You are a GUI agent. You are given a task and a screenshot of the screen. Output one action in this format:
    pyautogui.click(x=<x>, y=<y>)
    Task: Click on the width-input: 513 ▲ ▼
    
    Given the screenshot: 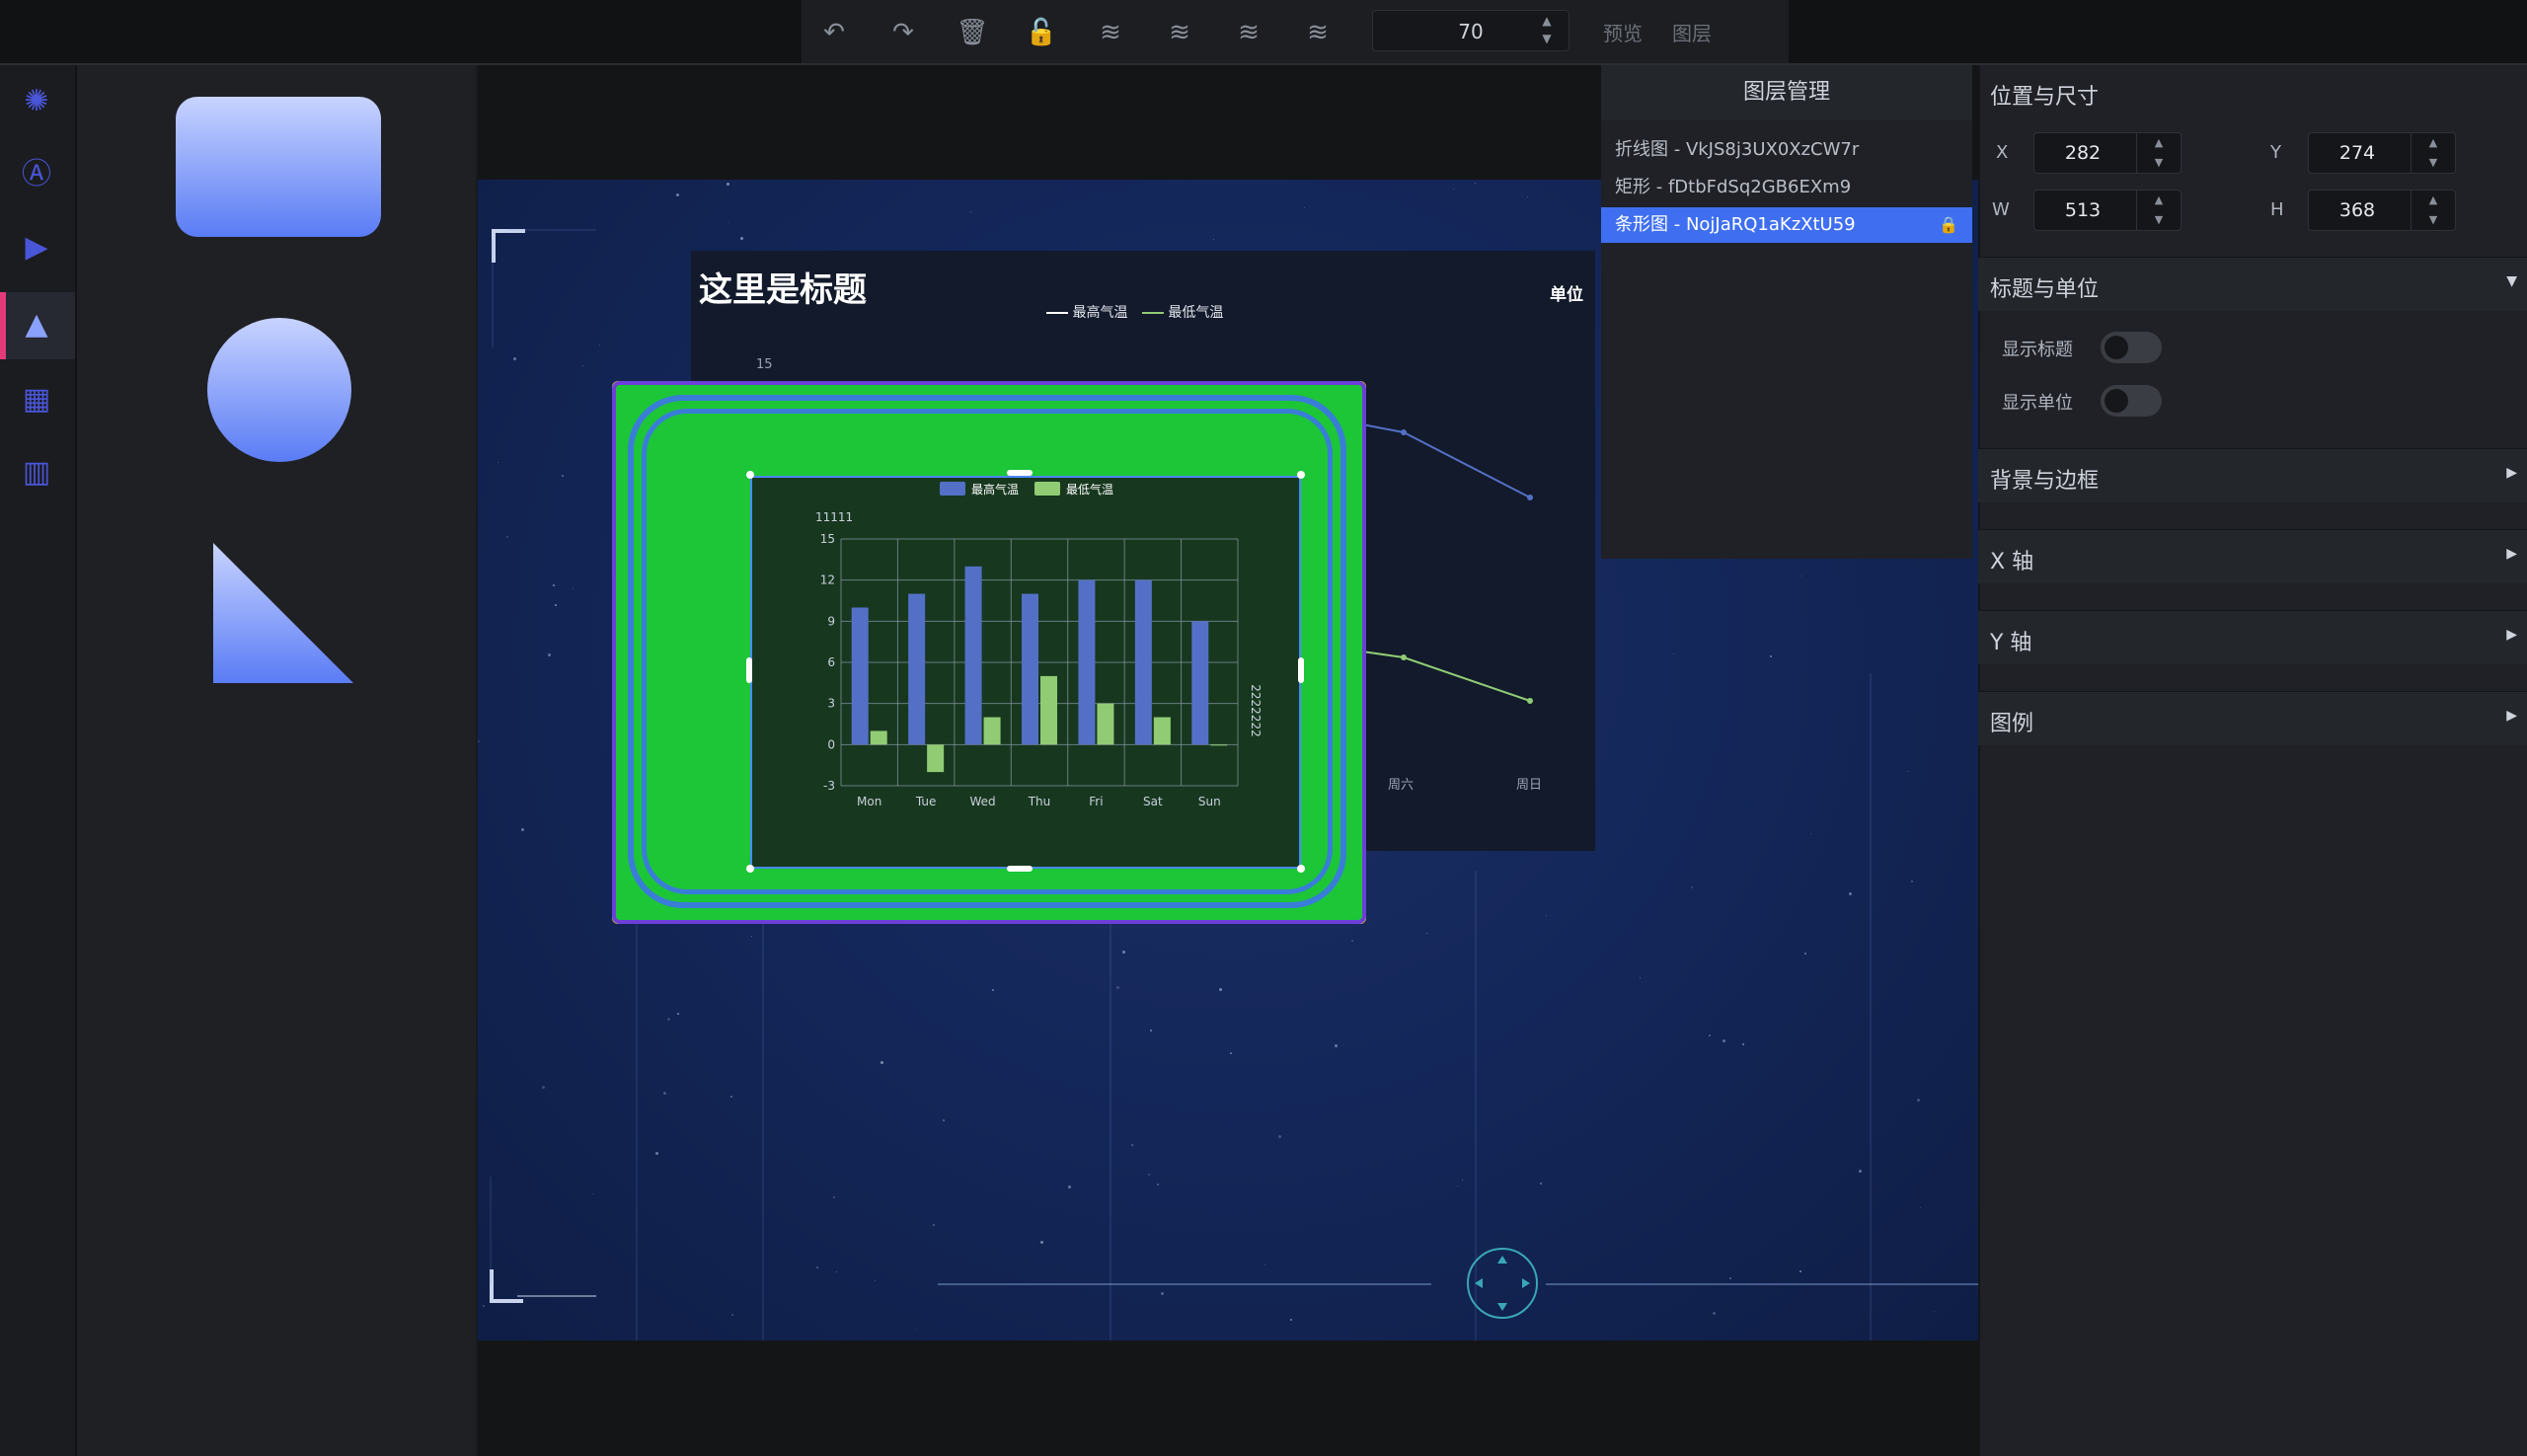 What is the action you would take?
    pyautogui.click(x=2107, y=210)
    